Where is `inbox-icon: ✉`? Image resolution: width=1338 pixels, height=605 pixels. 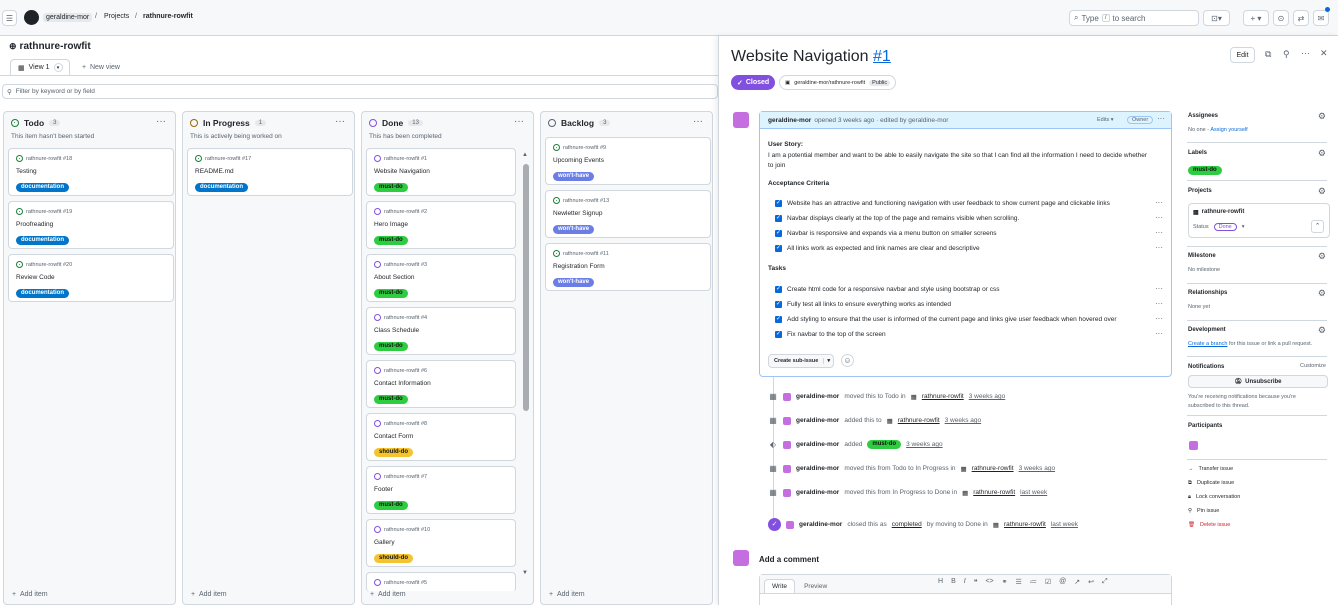
inbox-icon: ✉ is located at coordinates (1321, 18).